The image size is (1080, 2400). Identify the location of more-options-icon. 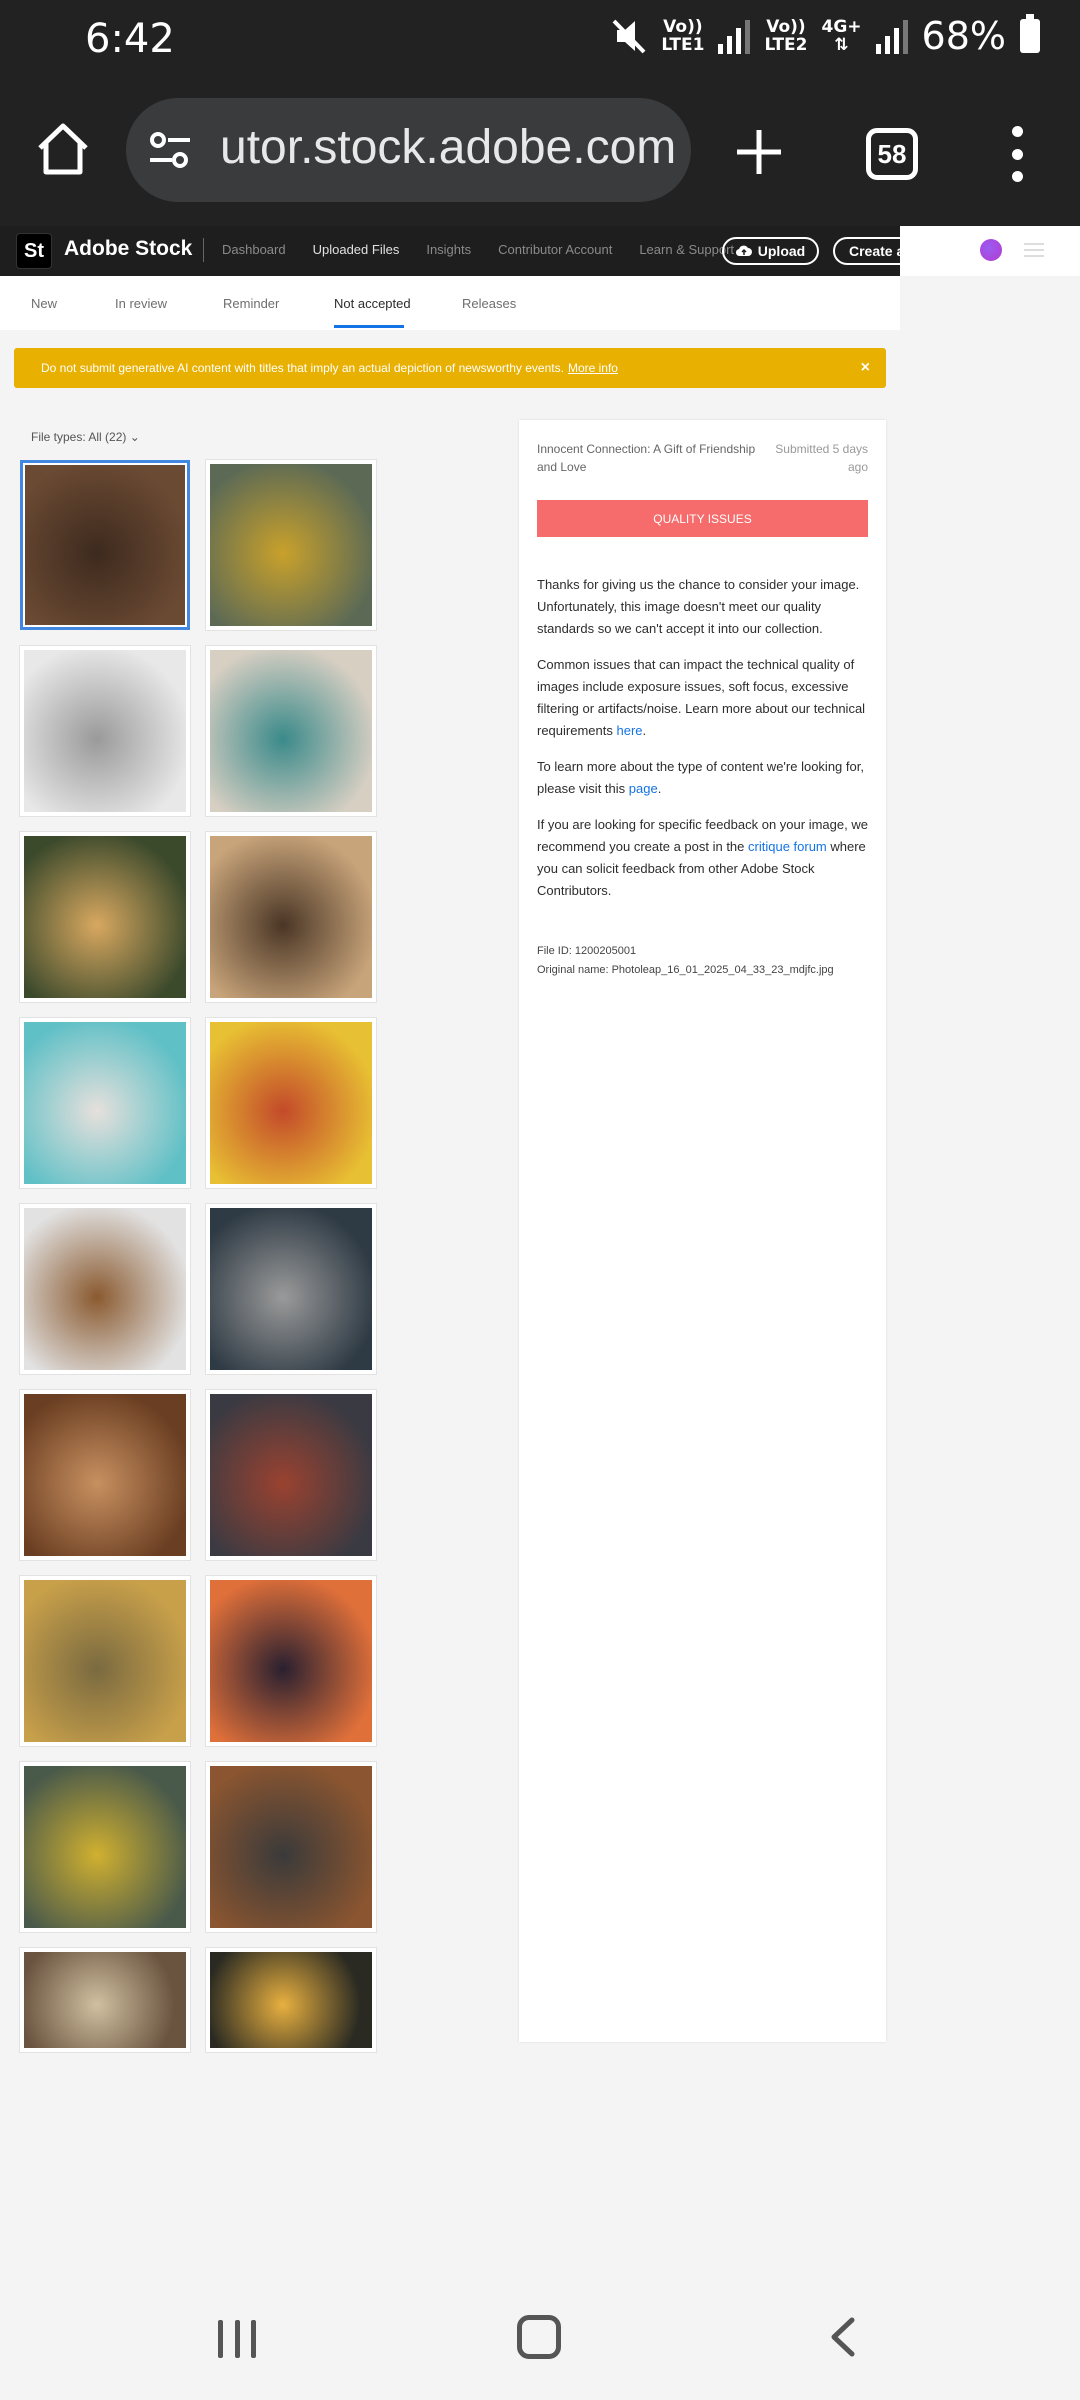
(1017, 154).